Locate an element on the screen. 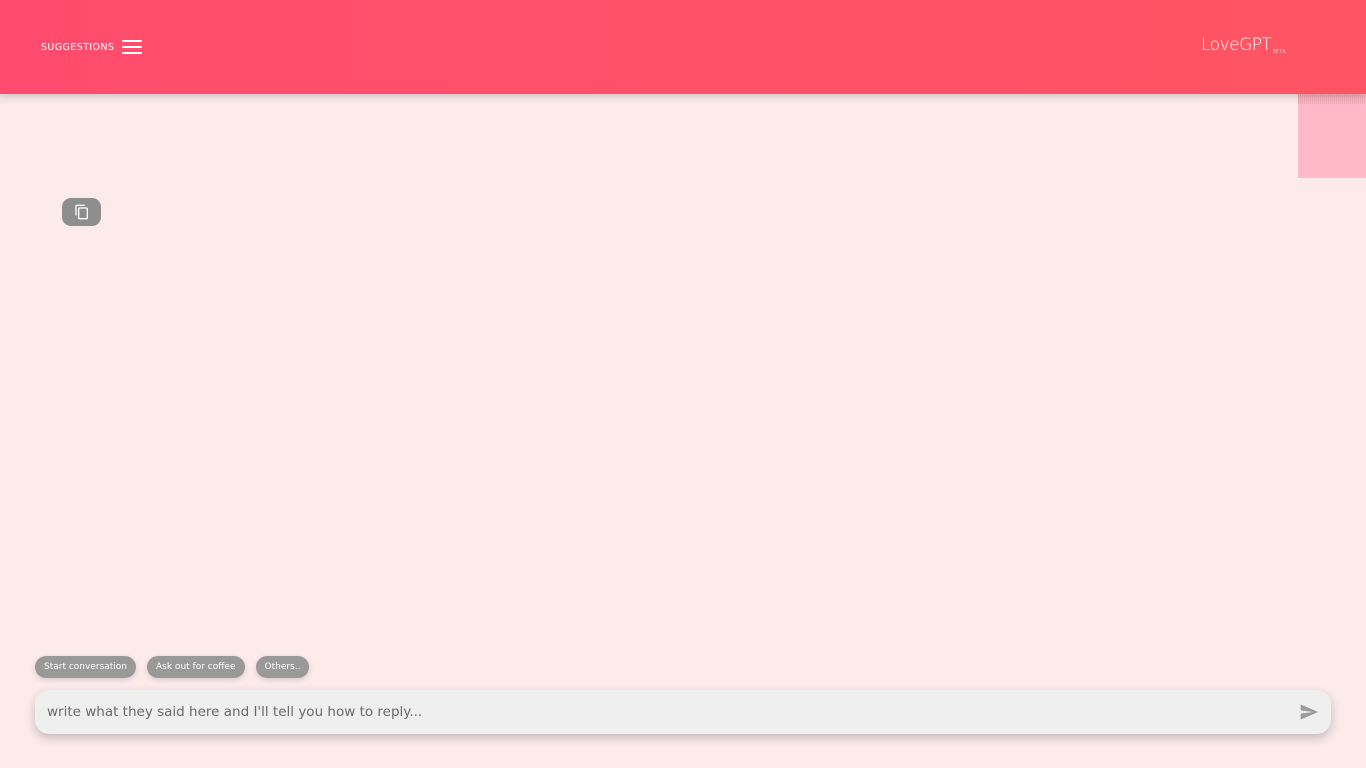 The width and height of the screenshot is (1366, 768). copy-icon is located at coordinates (81, 212).